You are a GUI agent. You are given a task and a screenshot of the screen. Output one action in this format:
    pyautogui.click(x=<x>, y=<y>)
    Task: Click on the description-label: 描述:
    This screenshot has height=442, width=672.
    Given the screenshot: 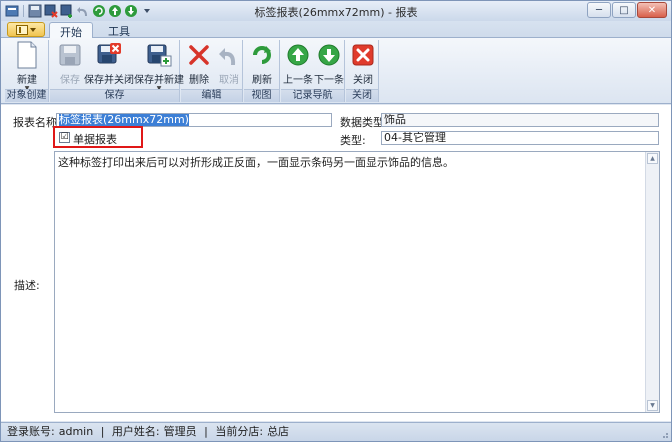 What is the action you would take?
    pyautogui.click(x=27, y=285)
    